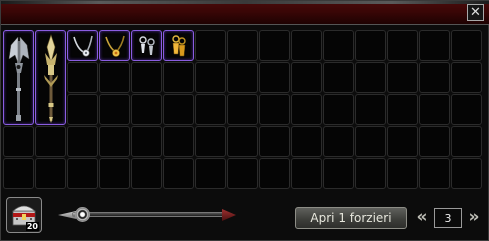 The width and height of the screenshot is (489, 241). What do you see at coordinates (82, 214) in the screenshot?
I see `slider-knob` at bounding box center [82, 214].